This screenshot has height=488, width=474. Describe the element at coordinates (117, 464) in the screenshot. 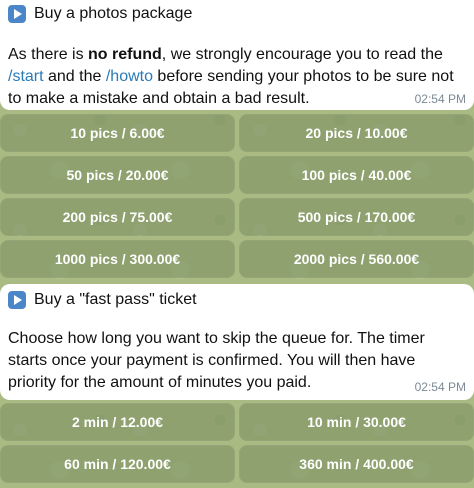

I see `fast-pass-60-min-button: 60 min / 120.00€` at that location.